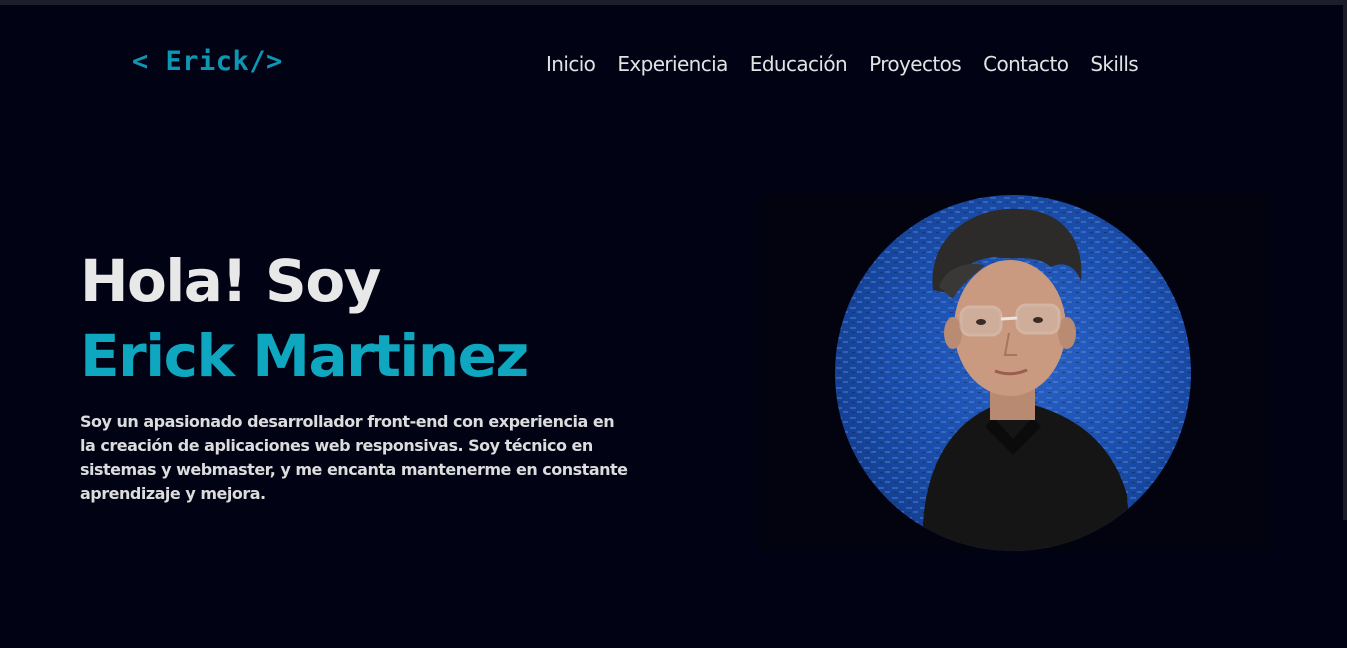  I want to click on nav-link-inicio: Inicio, so click(571, 64).